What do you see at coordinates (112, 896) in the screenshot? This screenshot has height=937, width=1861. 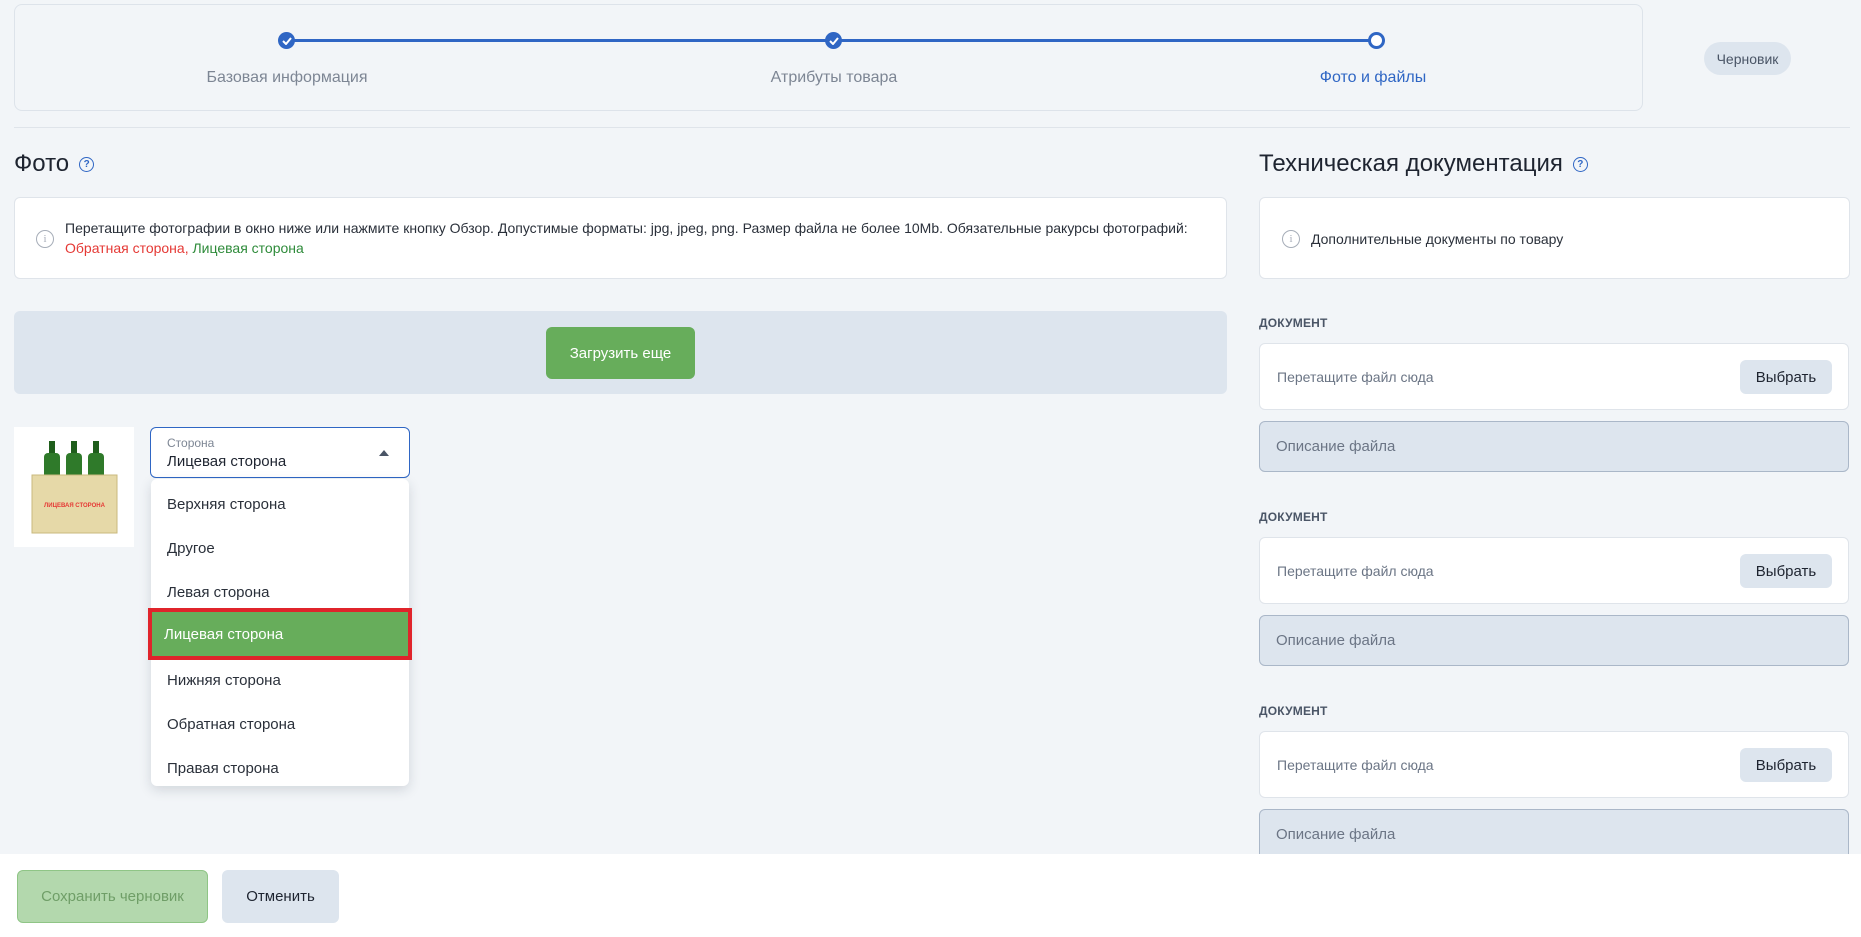 I see `save-draft-button: Сохранить черновик` at bounding box center [112, 896].